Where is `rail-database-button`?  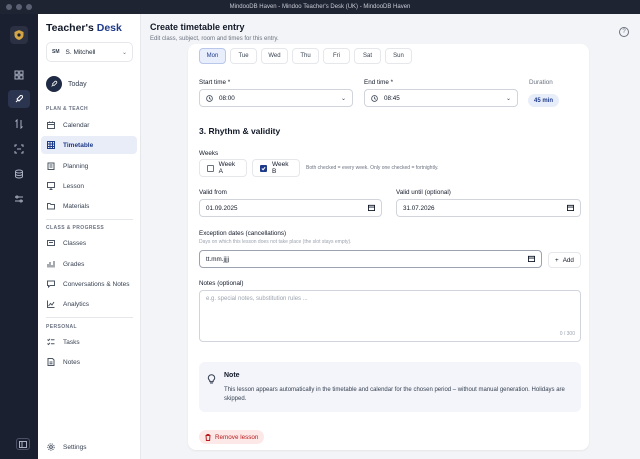
rail-database-button is located at coordinates (19, 174).